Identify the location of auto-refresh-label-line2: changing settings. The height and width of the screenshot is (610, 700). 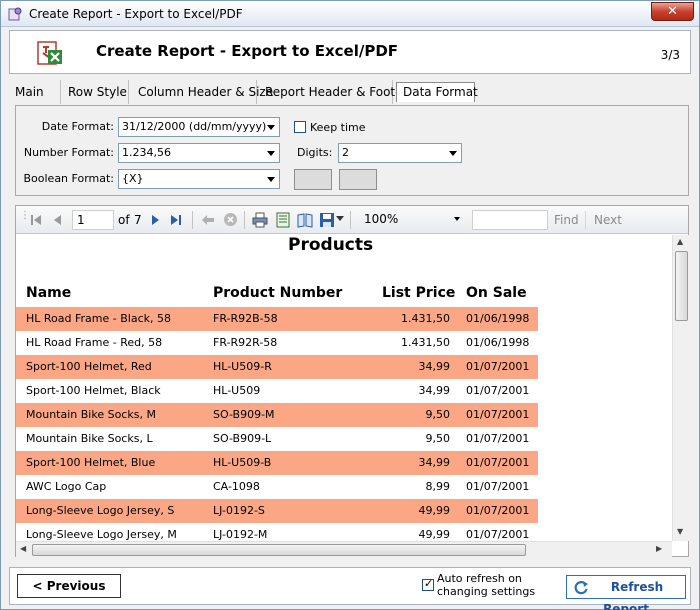
(486, 591).